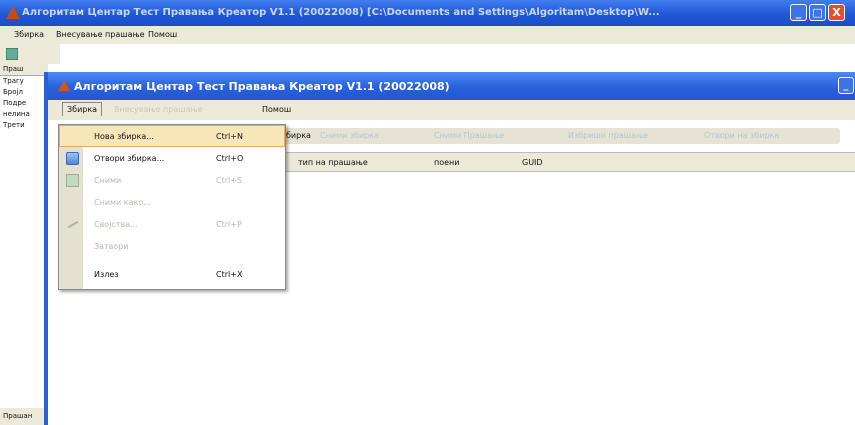  Describe the element at coordinates (276, 109) in the screenshot. I see `menu-help: Помош` at that location.